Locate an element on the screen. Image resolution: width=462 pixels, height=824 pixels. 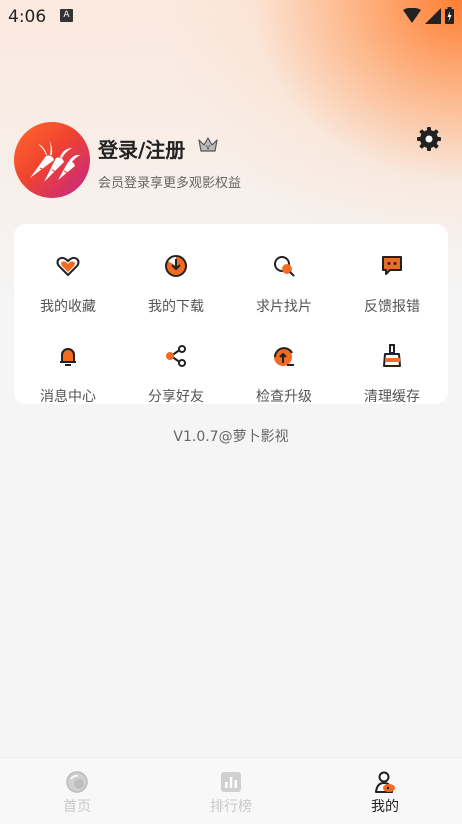
ranking-icon is located at coordinates (231, 782).